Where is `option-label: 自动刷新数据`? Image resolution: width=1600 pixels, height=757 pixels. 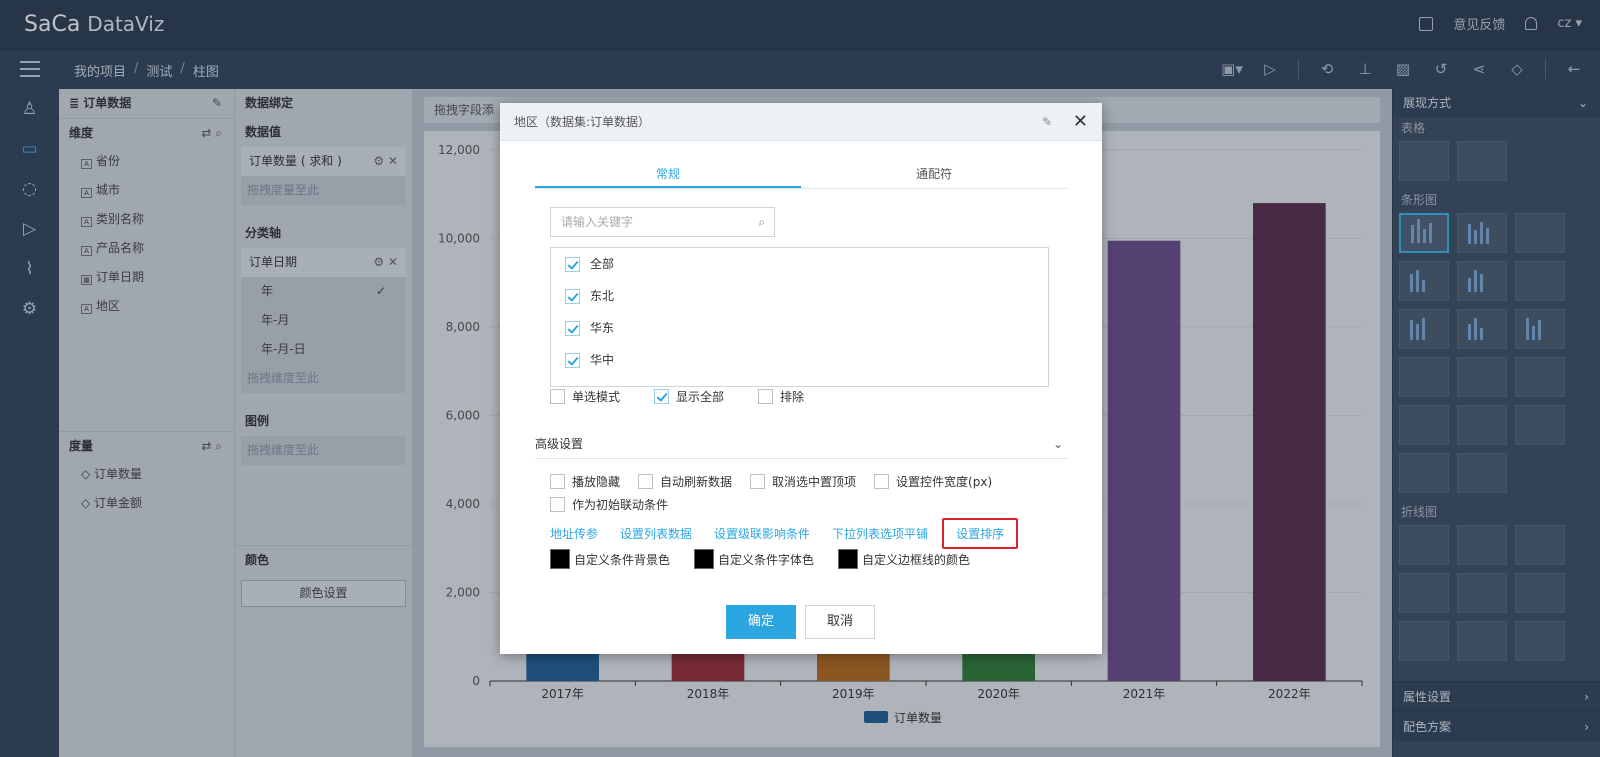 option-label: 自动刷新数据 is located at coordinates (696, 482).